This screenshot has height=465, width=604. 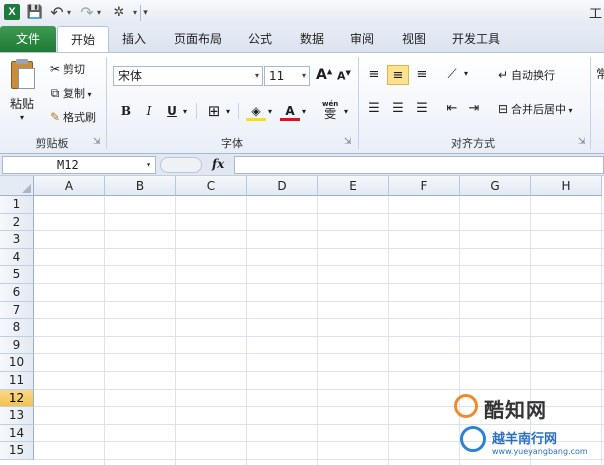 What do you see at coordinates (476, 39) in the screenshot?
I see `tab-developer: 开发工具` at bounding box center [476, 39].